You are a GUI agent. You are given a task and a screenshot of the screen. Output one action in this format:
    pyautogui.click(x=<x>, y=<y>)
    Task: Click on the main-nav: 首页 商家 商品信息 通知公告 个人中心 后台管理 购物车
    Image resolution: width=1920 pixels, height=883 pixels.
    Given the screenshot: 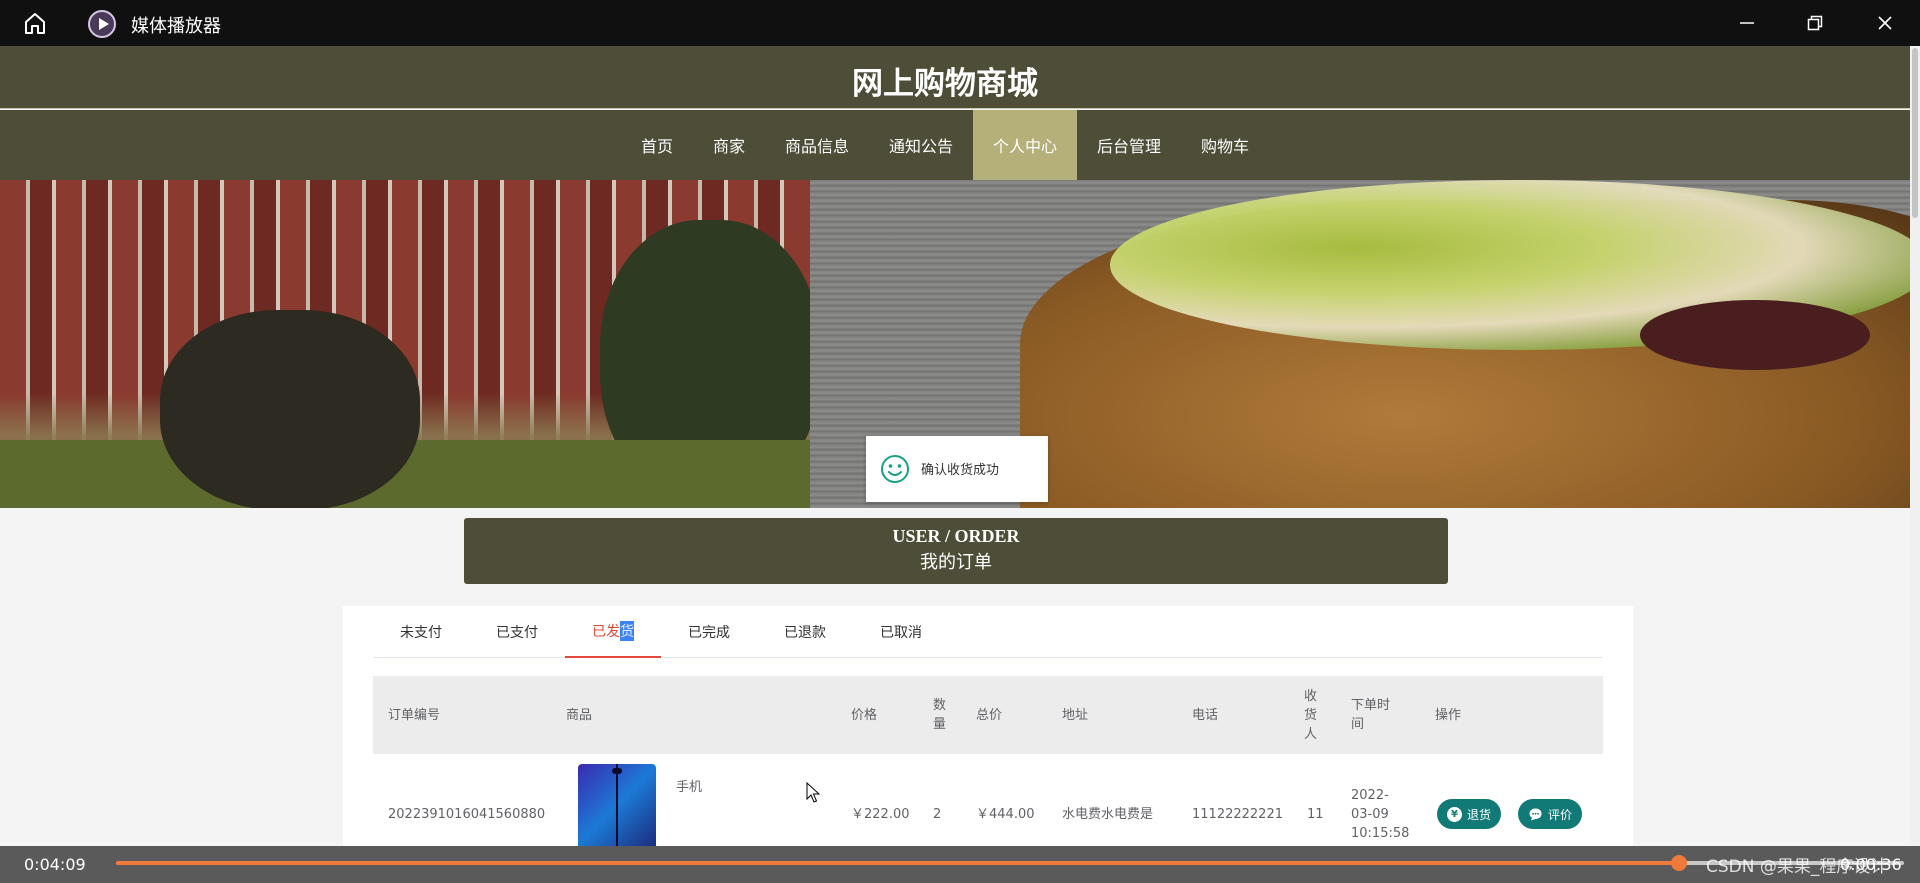 What is the action you would take?
    pyautogui.click(x=955, y=145)
    